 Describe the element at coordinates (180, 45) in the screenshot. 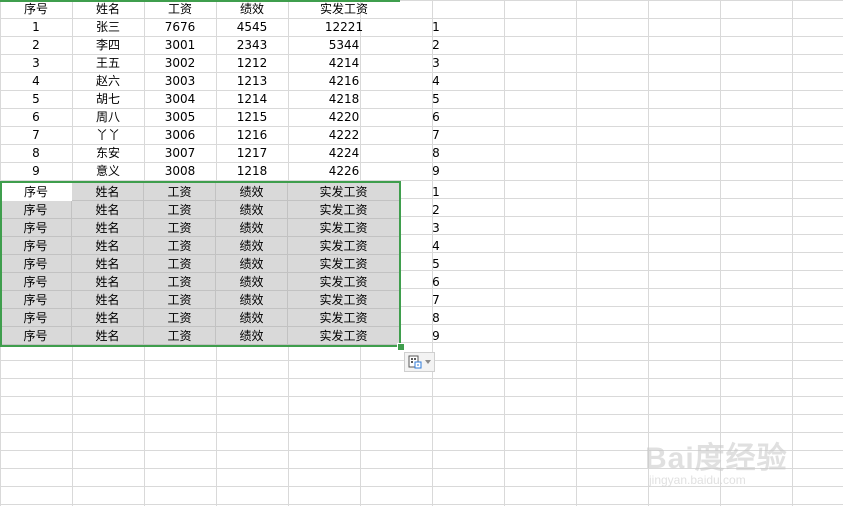

I see `cell-salary: 3001` at that location.